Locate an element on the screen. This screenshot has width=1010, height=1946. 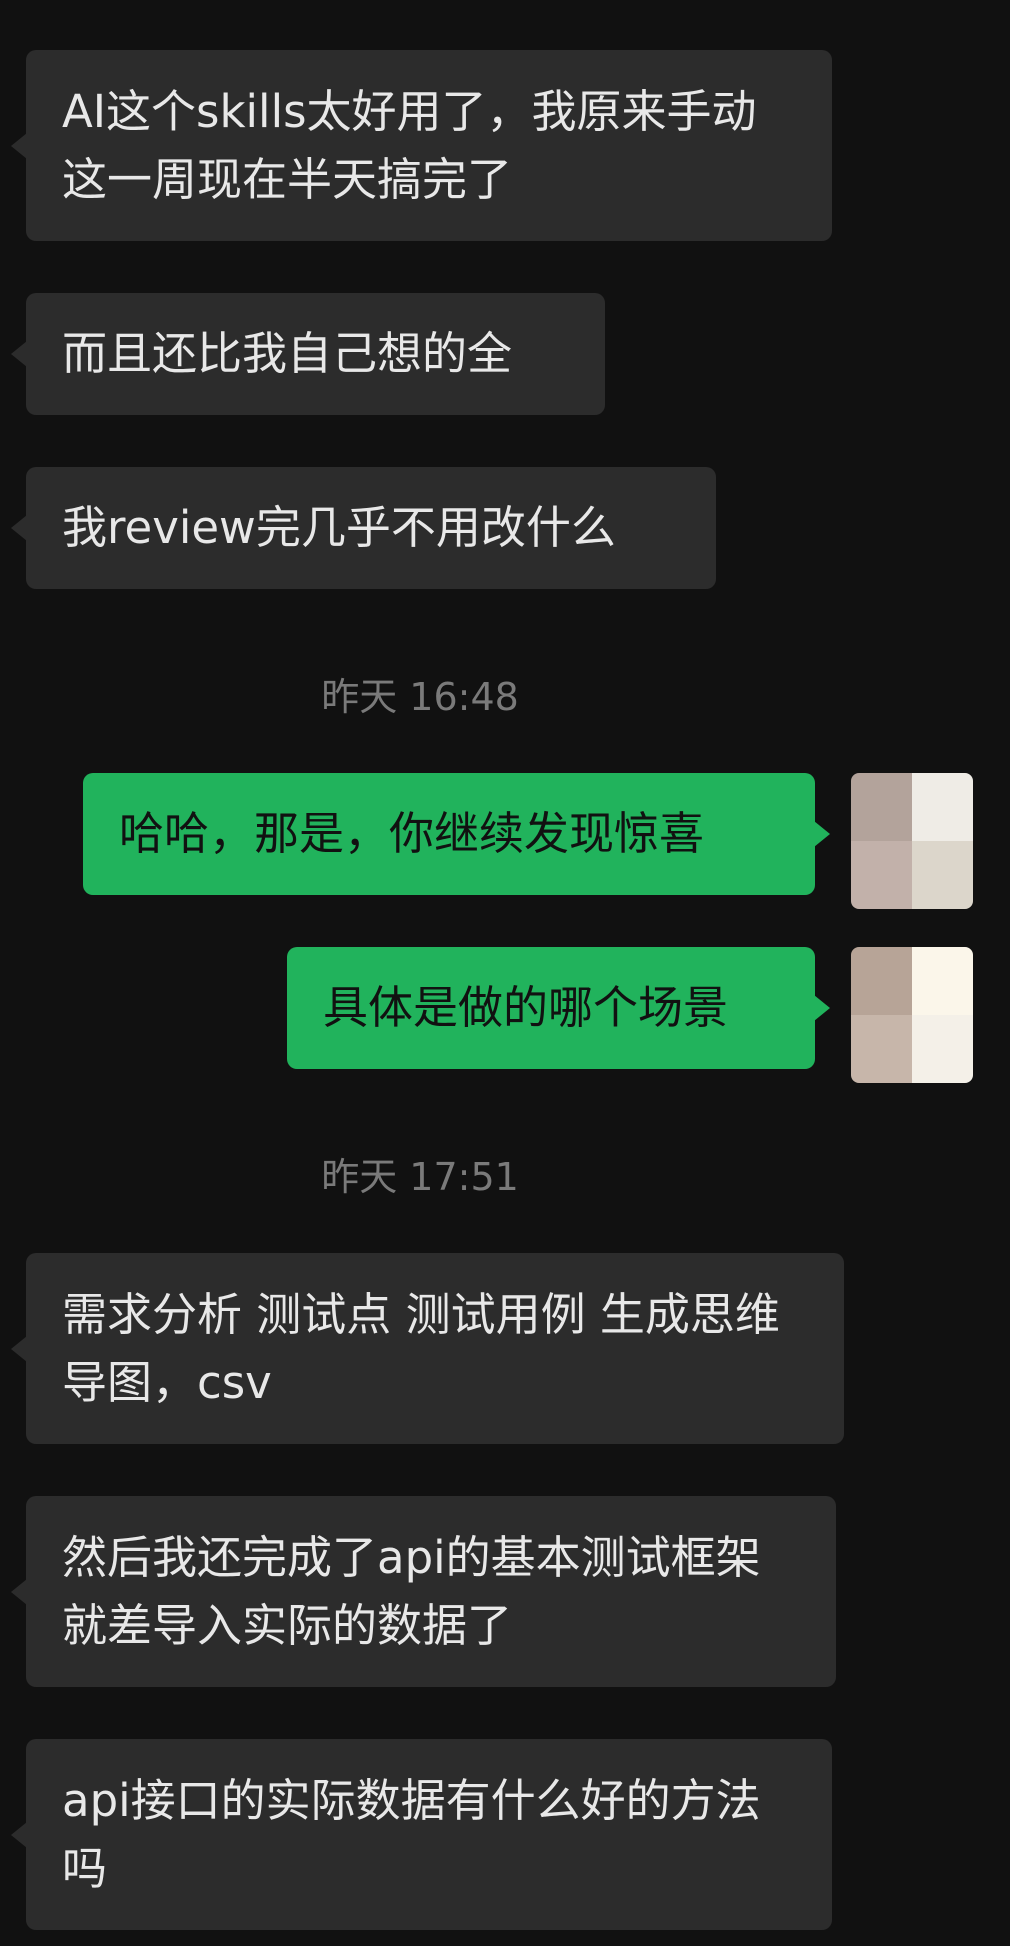
message-bubble-outgoing: 哈哈，那是，你继续发现惊喜 is located at coordinates (456, 834).